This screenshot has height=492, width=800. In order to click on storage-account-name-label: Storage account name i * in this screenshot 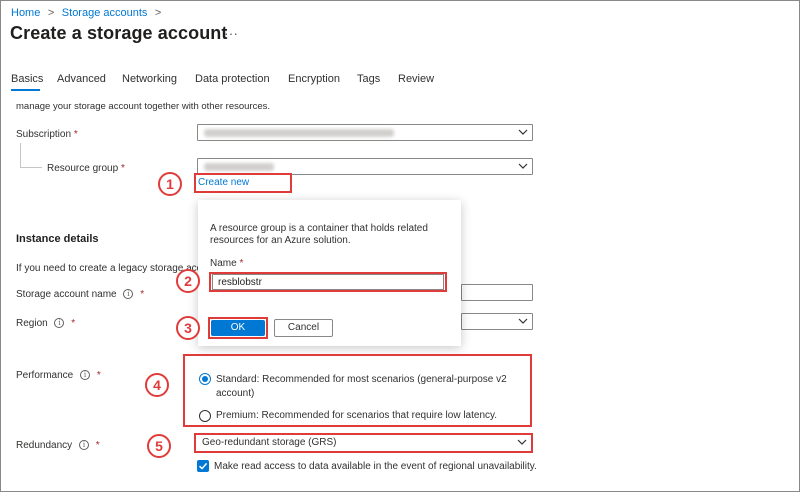, I will do `click(80, 294)`.